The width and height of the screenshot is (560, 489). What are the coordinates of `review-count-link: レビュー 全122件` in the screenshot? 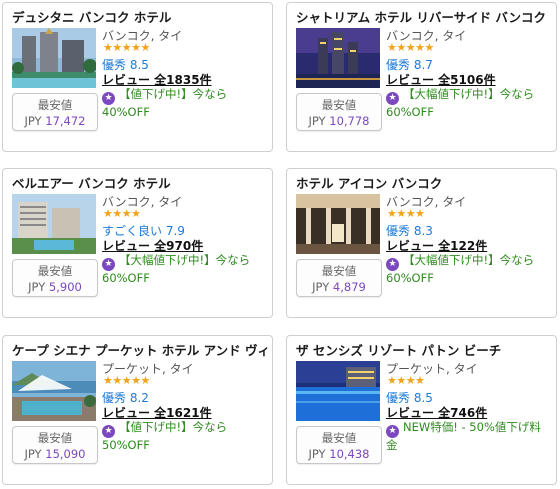 It's located at (436, 245).